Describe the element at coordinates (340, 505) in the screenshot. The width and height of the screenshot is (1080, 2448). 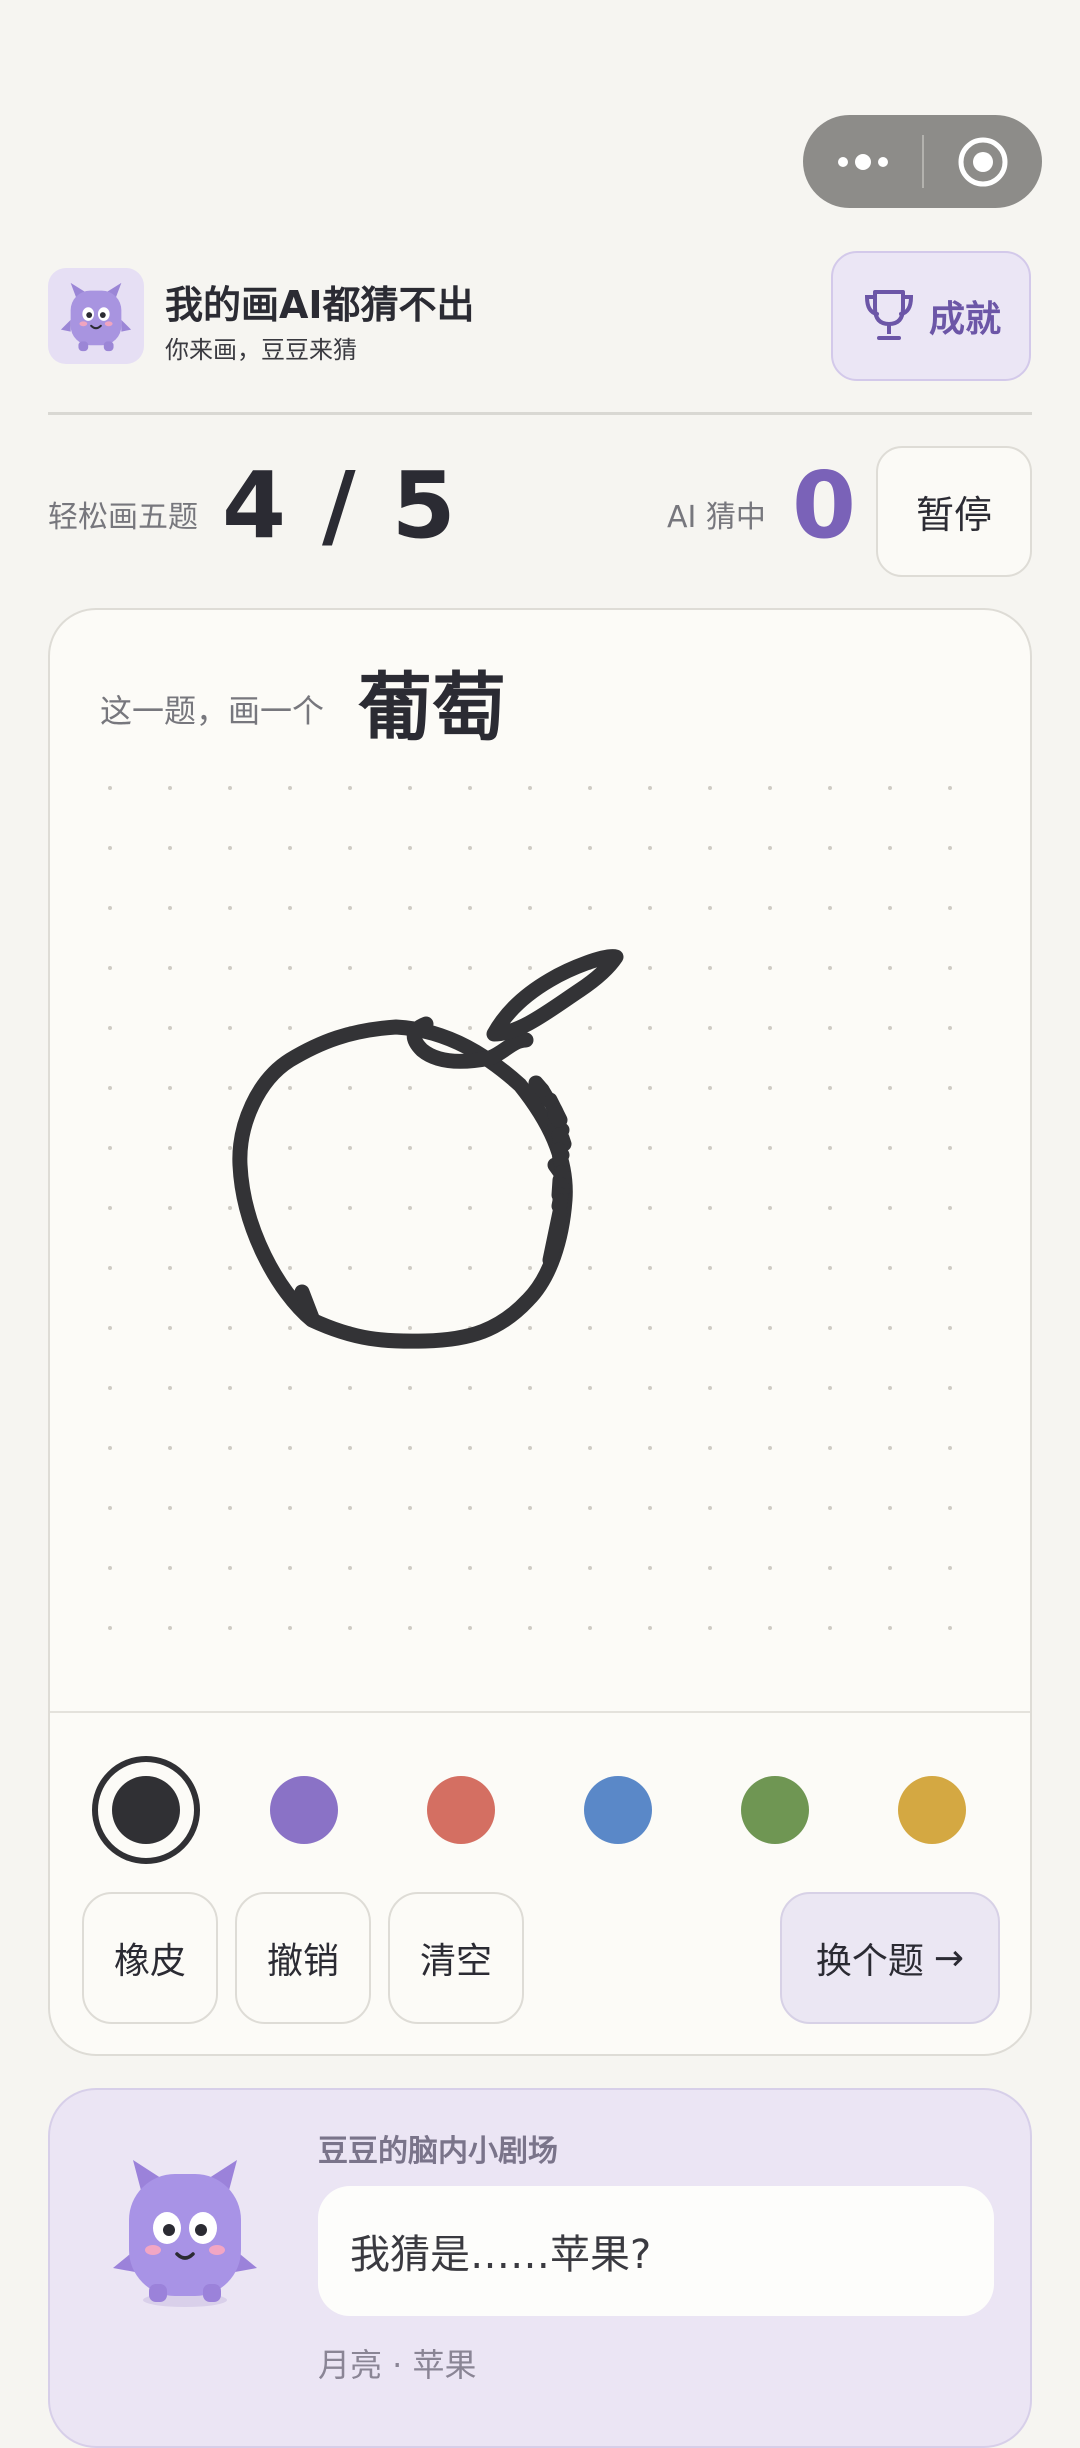
I see `round-counter: 4 / 5` at that location.